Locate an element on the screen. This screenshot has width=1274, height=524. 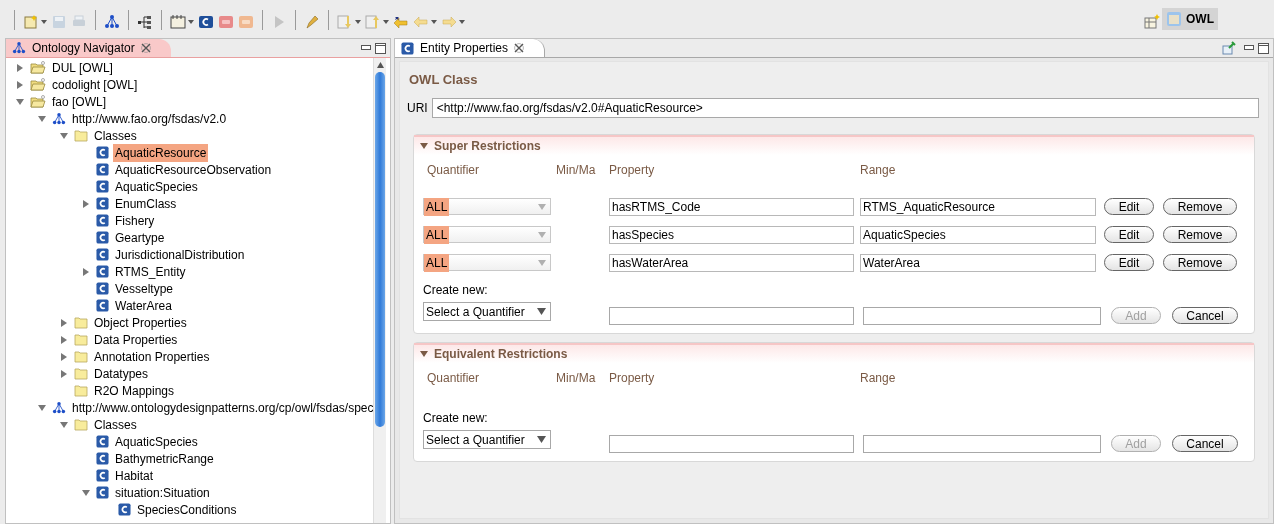
tree-item: Object Properties is located at coordinates (140, 322).